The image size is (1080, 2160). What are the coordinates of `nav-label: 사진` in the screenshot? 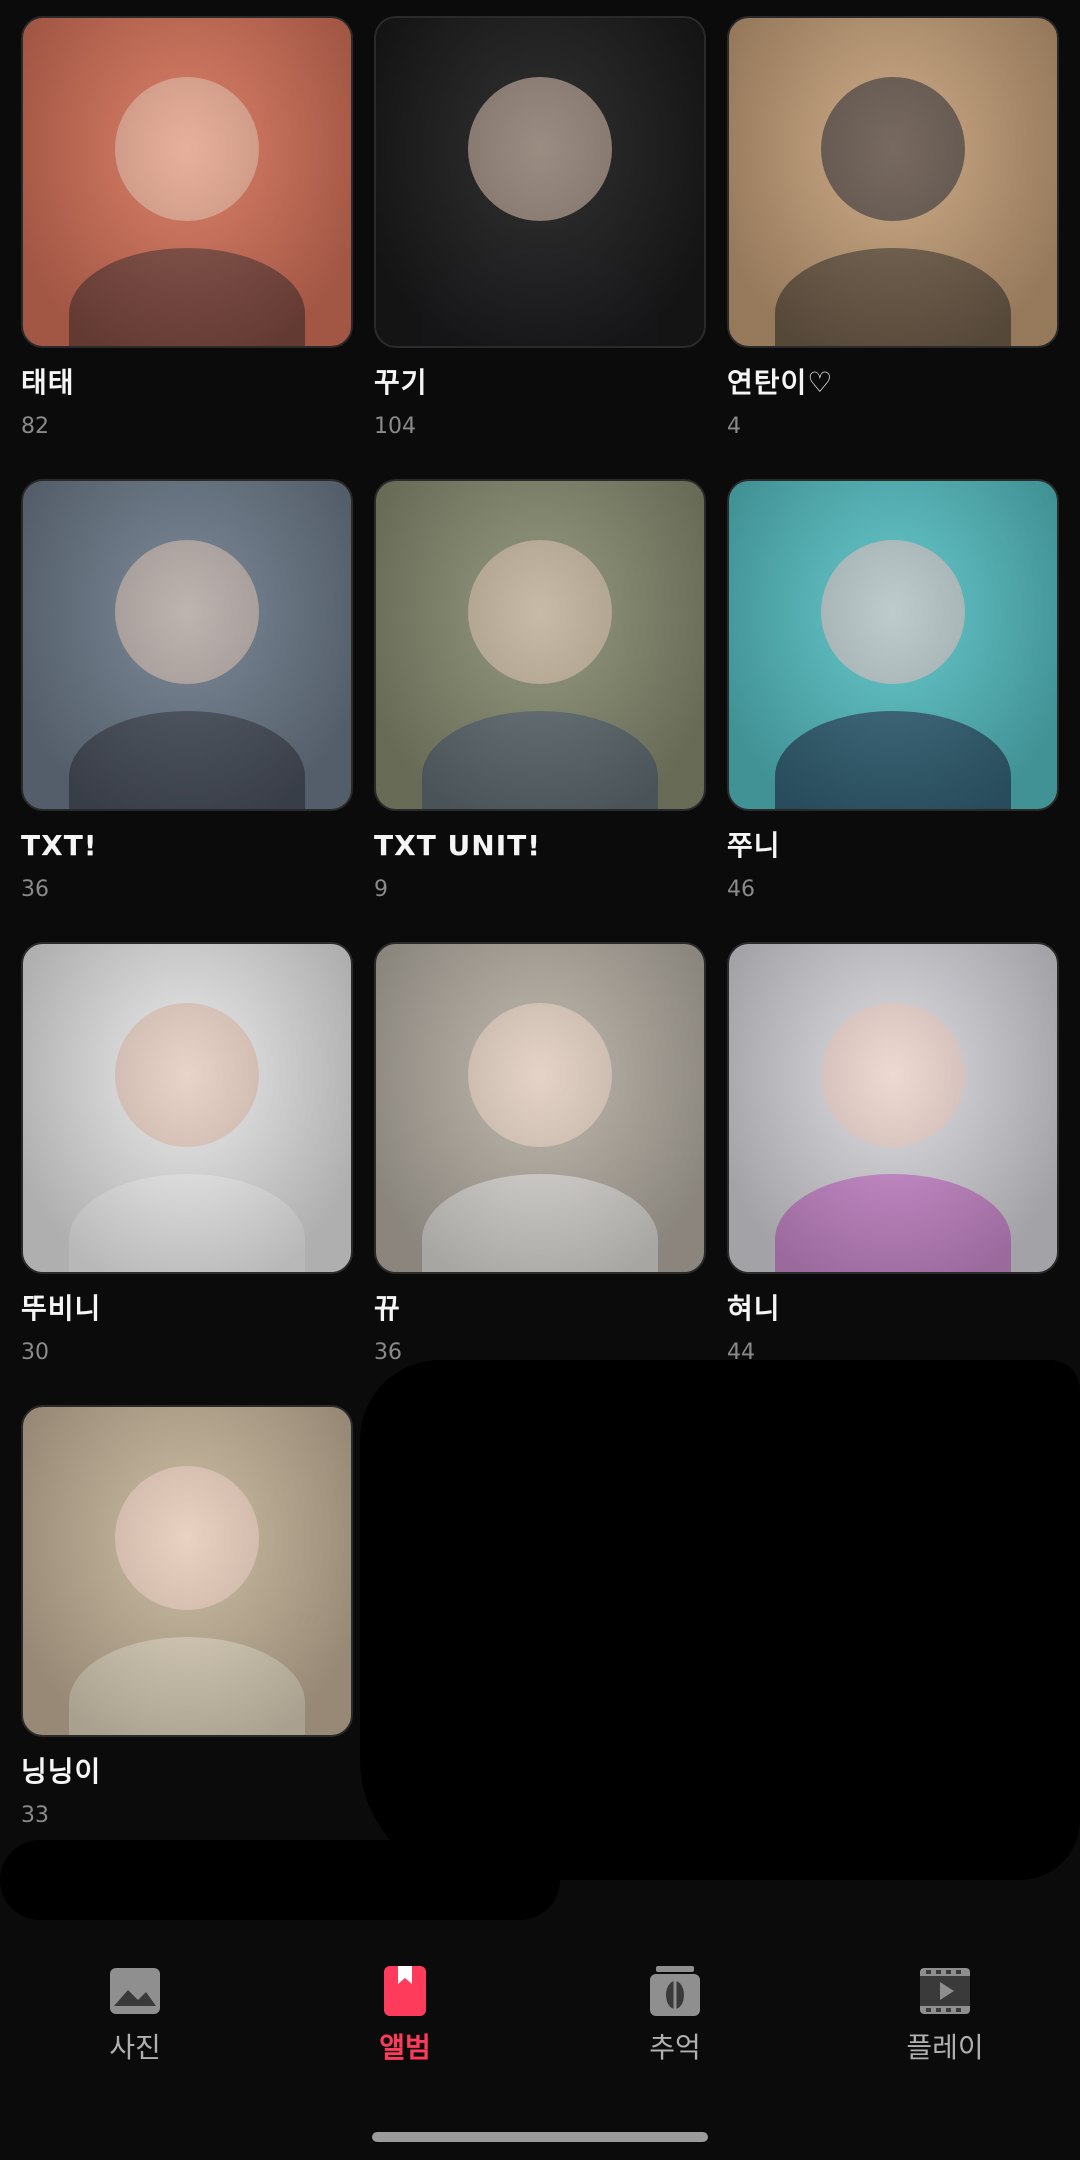 It's located at (135, 2047).